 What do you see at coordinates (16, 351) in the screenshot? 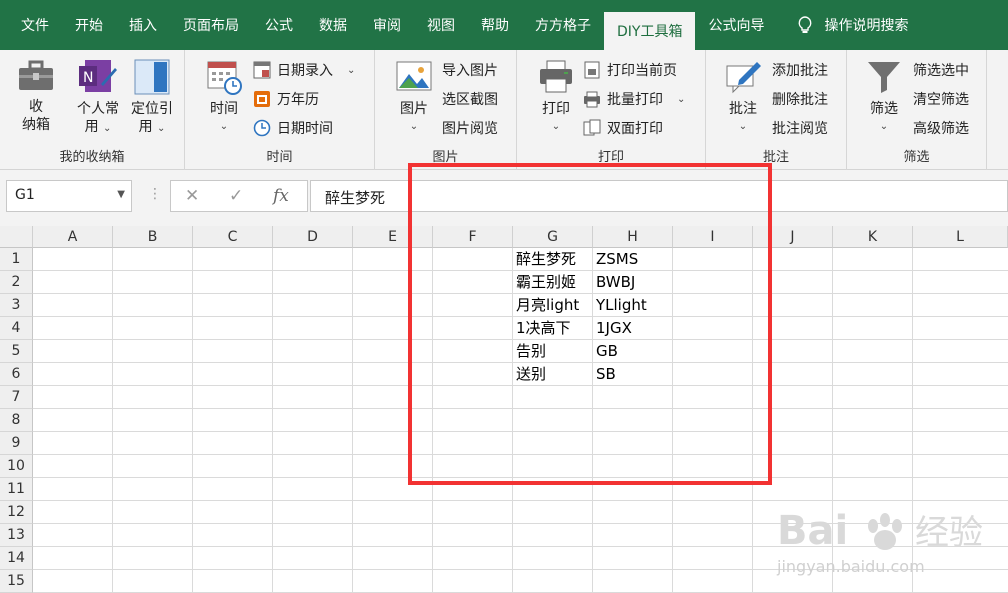
I see `row-header: 5` at bounding box center [16, 351].